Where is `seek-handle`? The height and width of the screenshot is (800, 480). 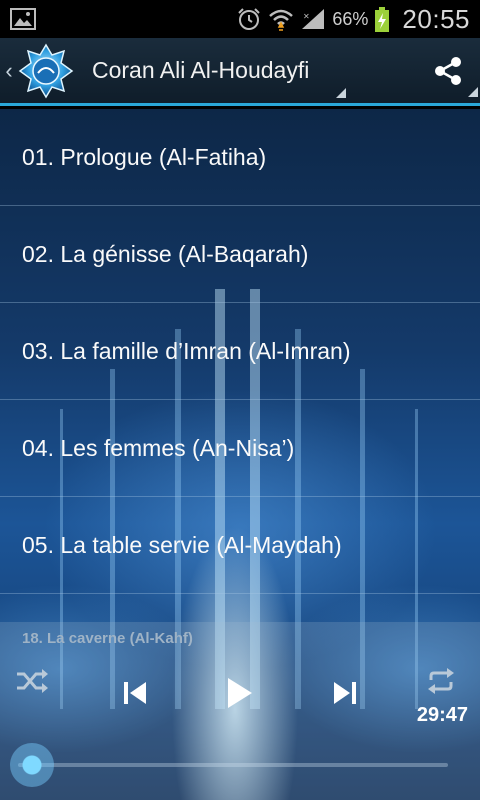 seek-handle is located at coordinates (32, 765).